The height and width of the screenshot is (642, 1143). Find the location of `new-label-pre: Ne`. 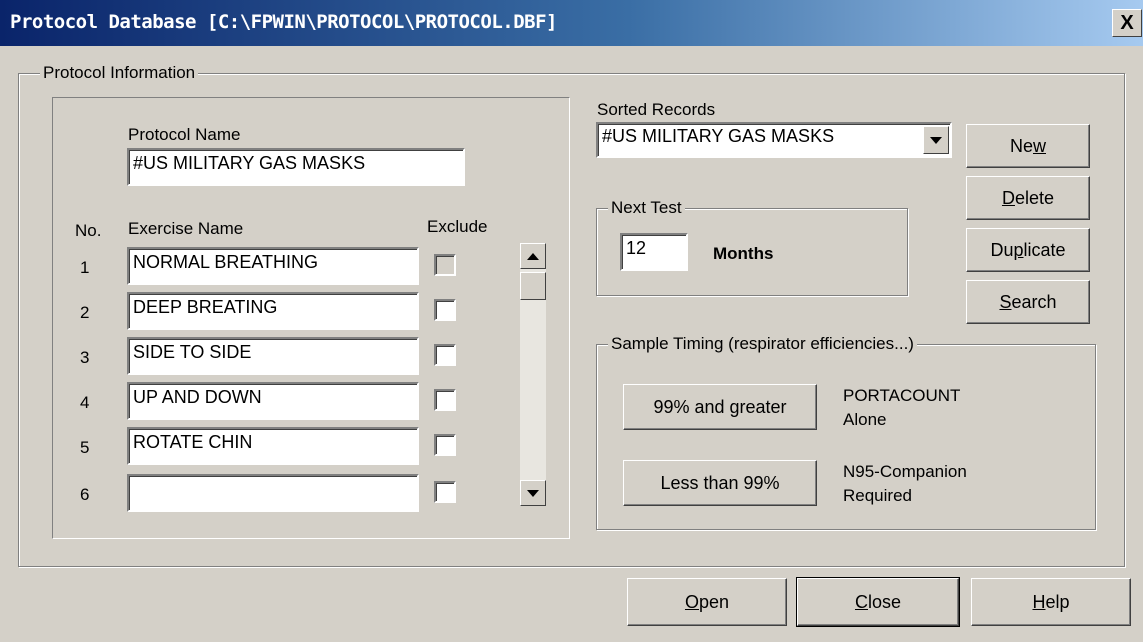

new-label-pre: Ne is located at coordinates (1021, 145).